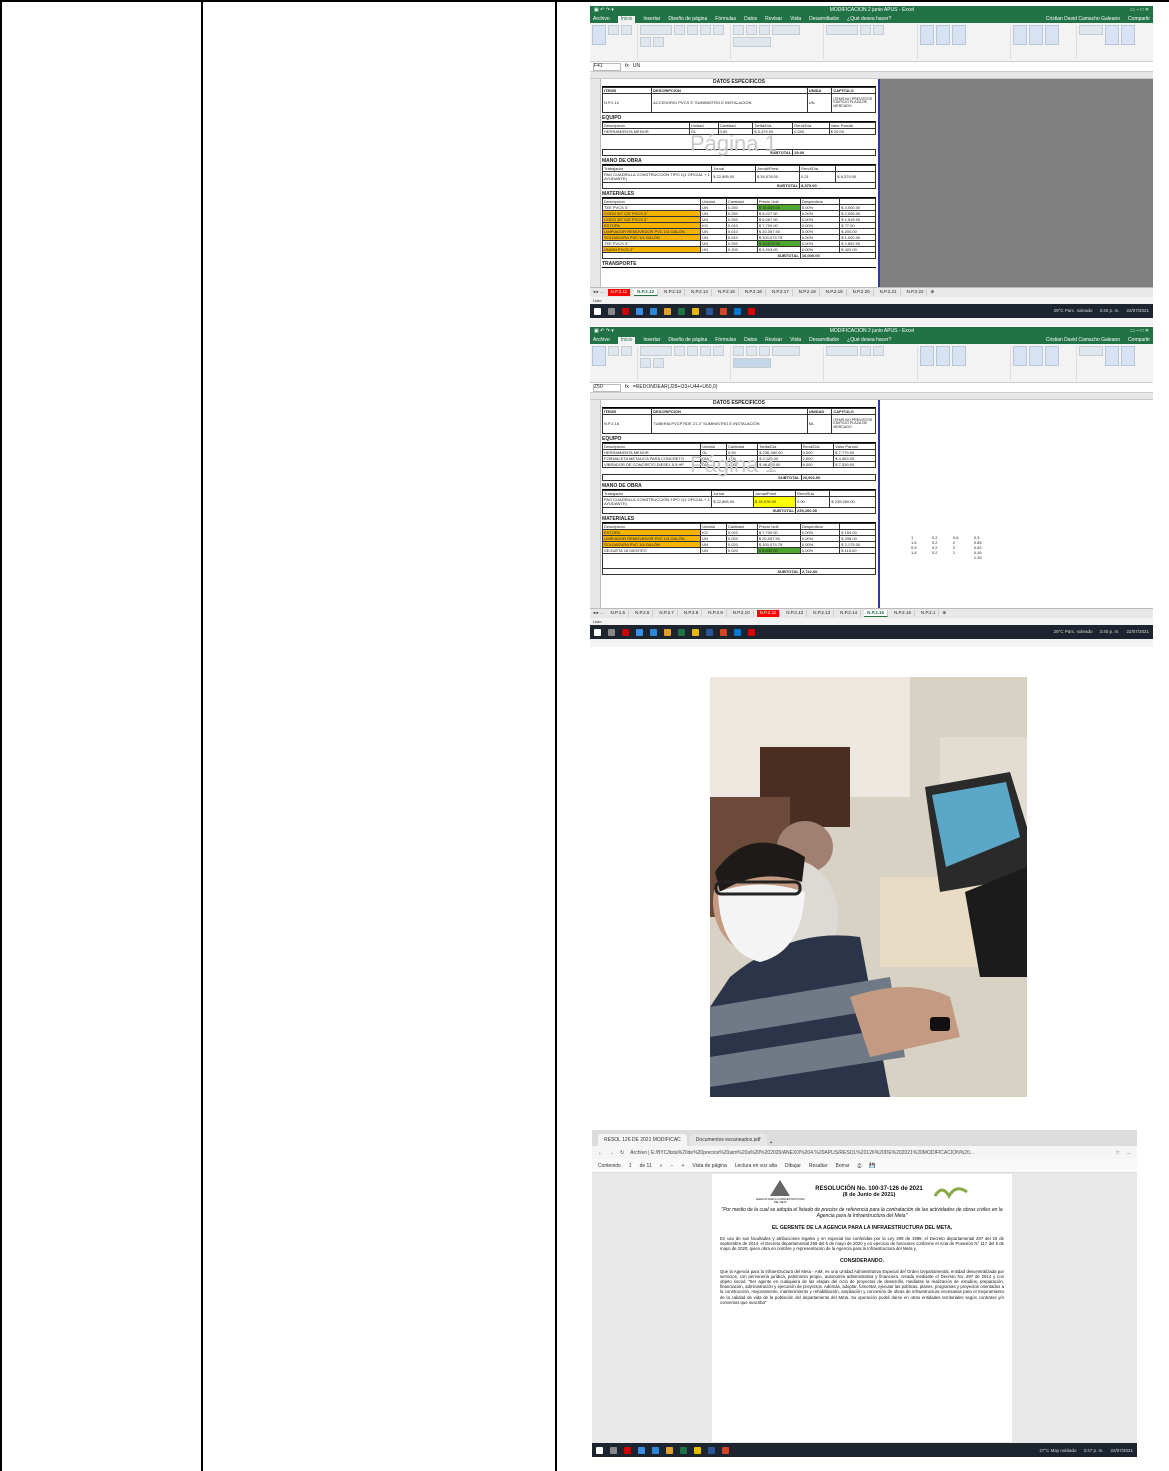 The width and height of the screenshot is (1169, 1471). Describe the element at coordinates (693, 351) in the screenshot. I see `bold-button` at that location.